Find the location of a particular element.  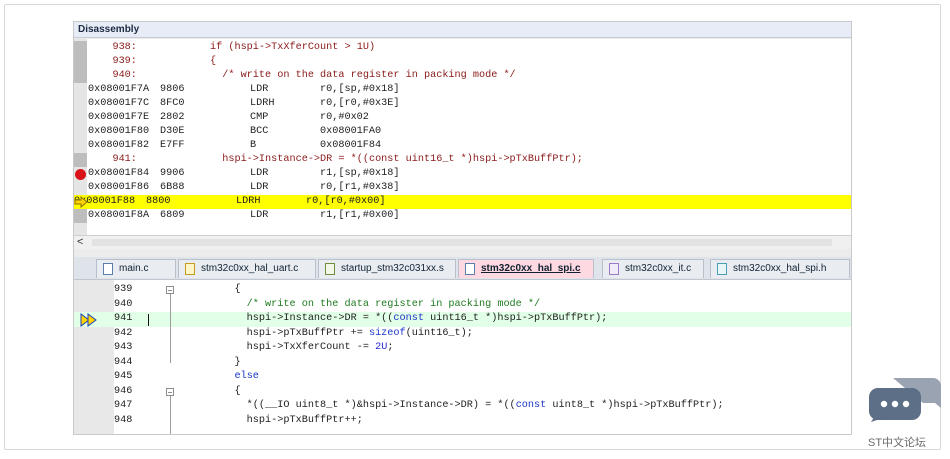

editor-line-number: 947 is located at coordinates (123, 405).